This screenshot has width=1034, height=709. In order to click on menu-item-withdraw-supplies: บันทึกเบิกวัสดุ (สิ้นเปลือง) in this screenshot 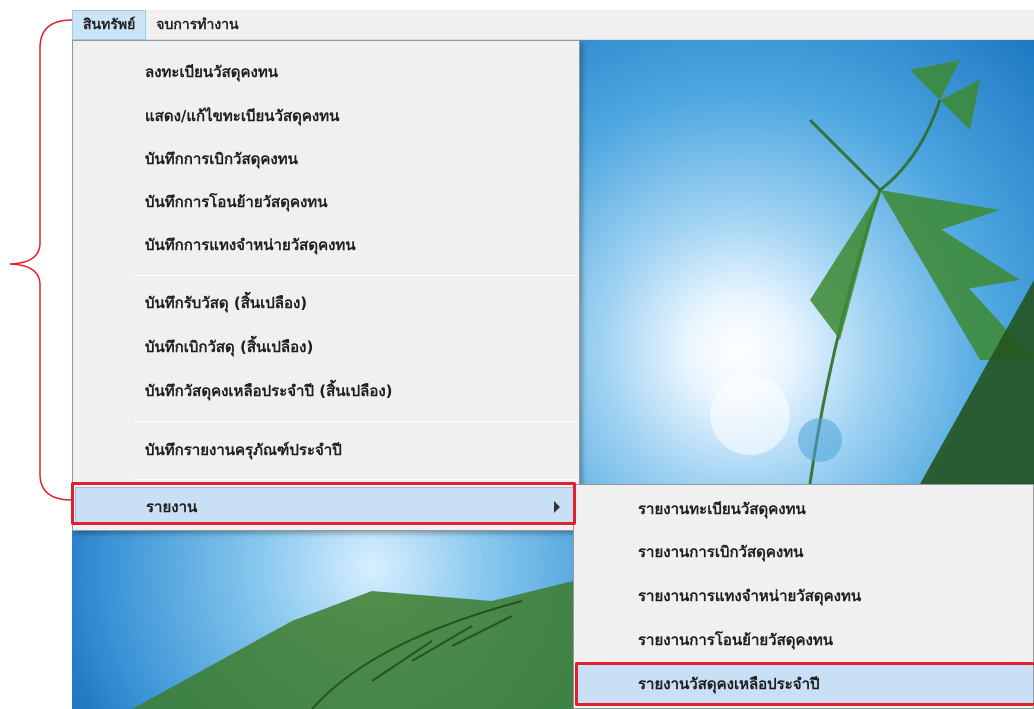, I will do `click(326, 347)`.